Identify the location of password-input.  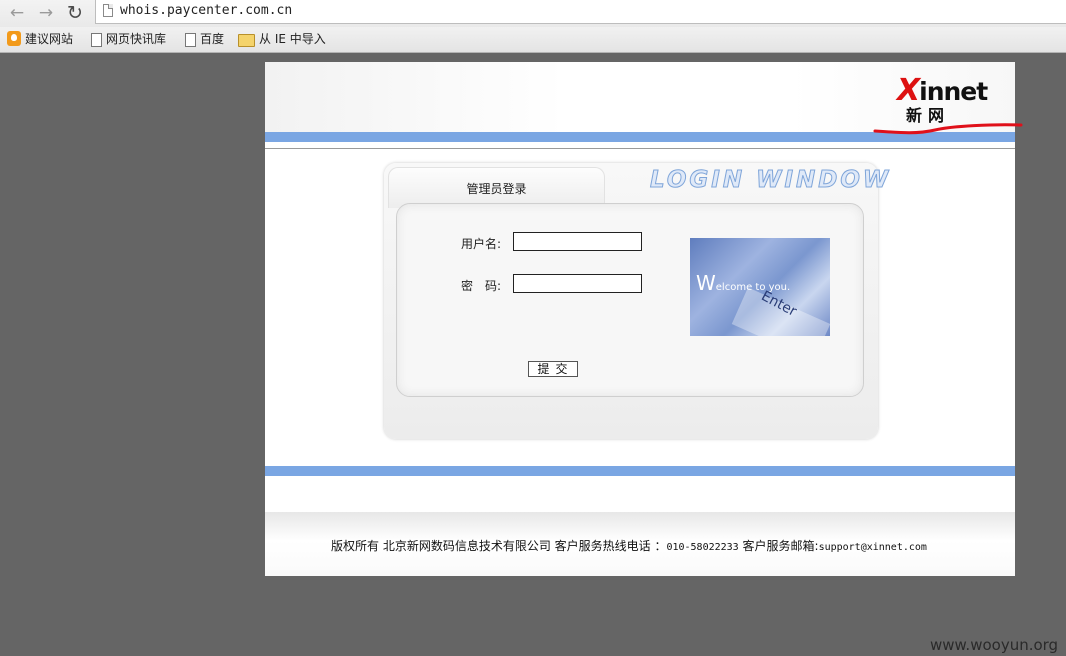
(577, 283).